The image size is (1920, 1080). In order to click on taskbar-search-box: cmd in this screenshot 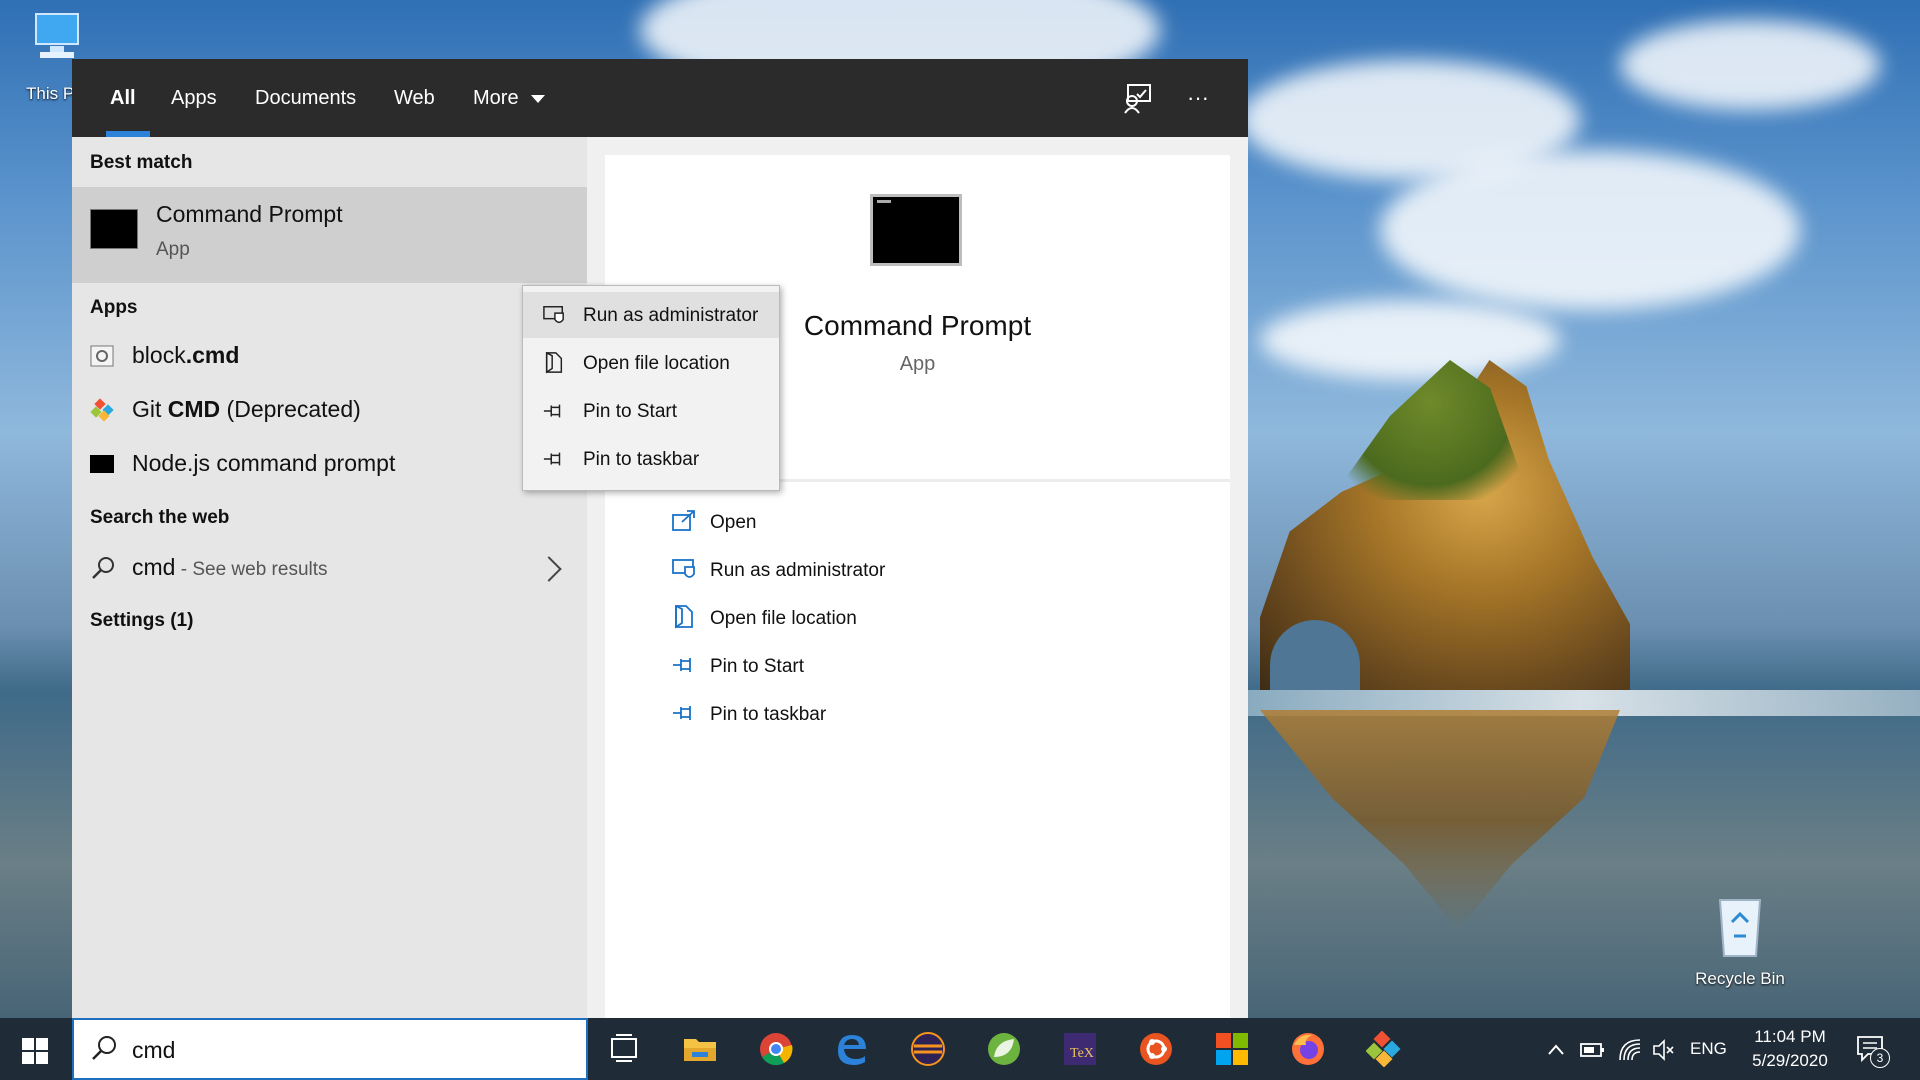, I will do `click(330, 1049)`.